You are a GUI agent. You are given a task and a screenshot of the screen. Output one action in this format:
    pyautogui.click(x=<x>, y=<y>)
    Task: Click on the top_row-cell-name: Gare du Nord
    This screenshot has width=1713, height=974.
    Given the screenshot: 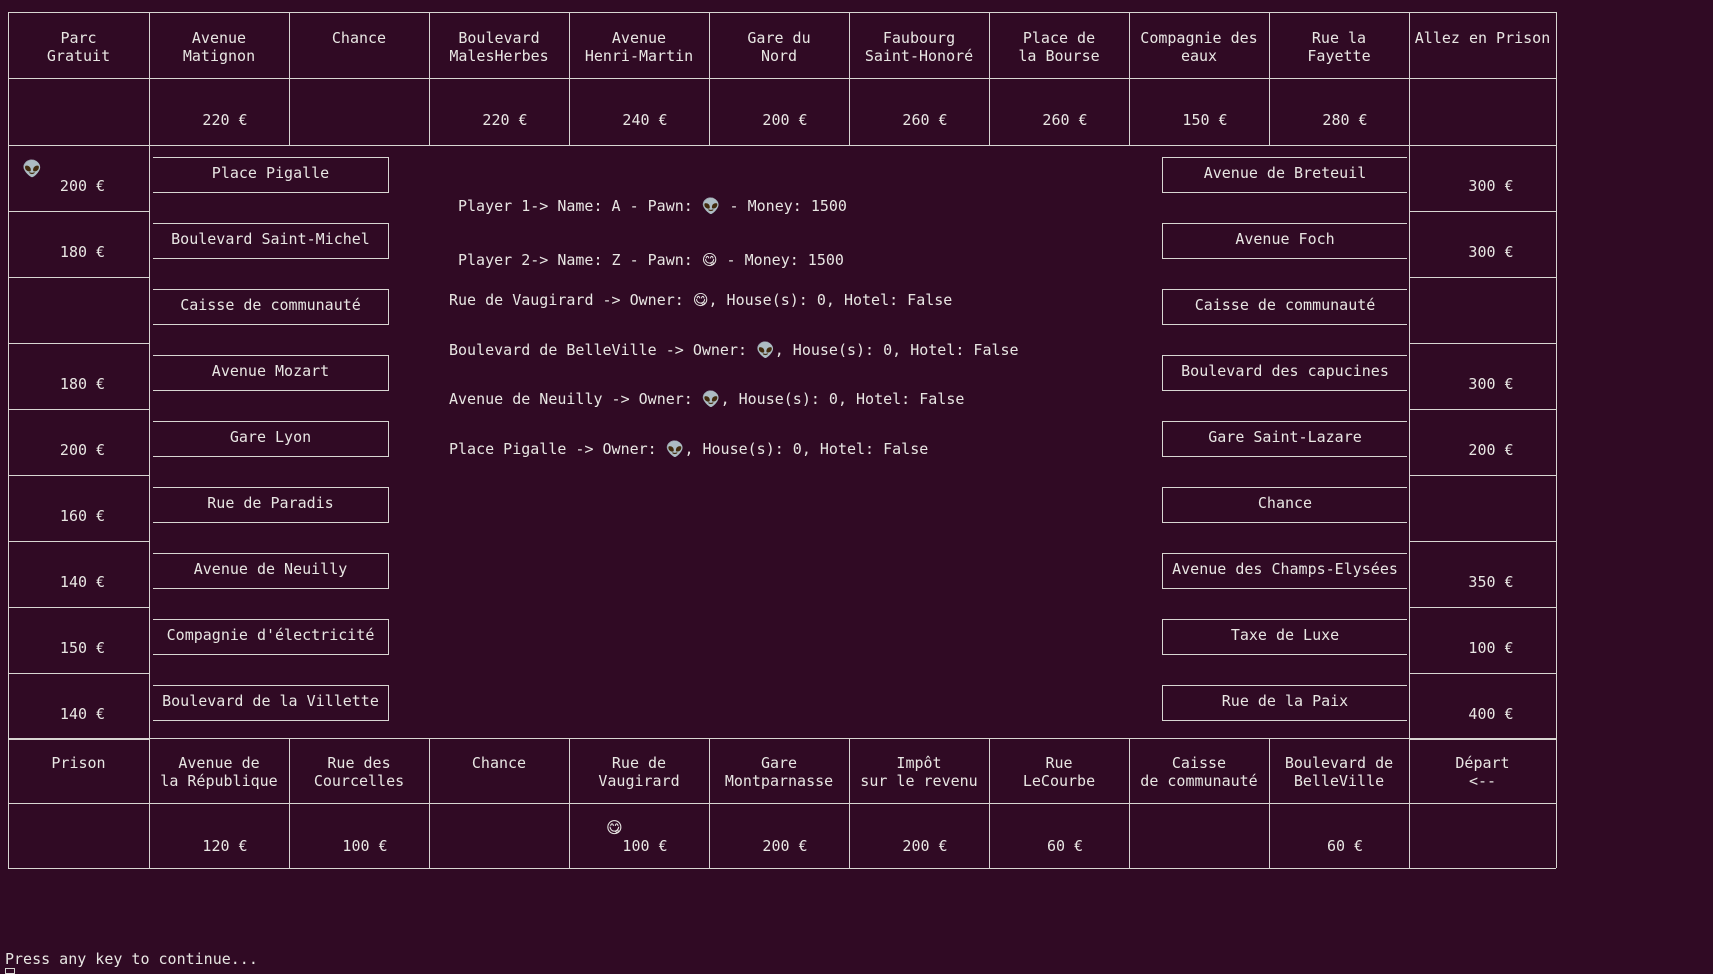 What is the action you would take?
    pyautogui.click(x=779, y=47)
    